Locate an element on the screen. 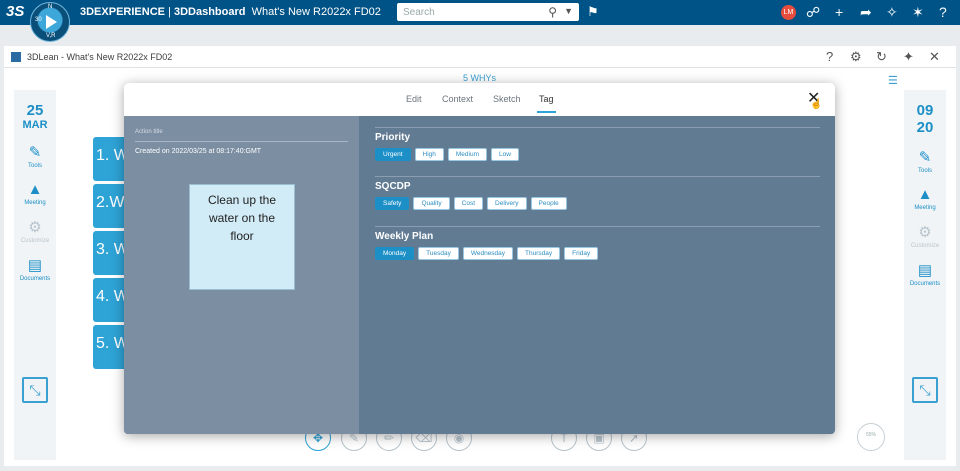 The image size is (960, 471). tab-context: Context is located at coordinates (457, 99).